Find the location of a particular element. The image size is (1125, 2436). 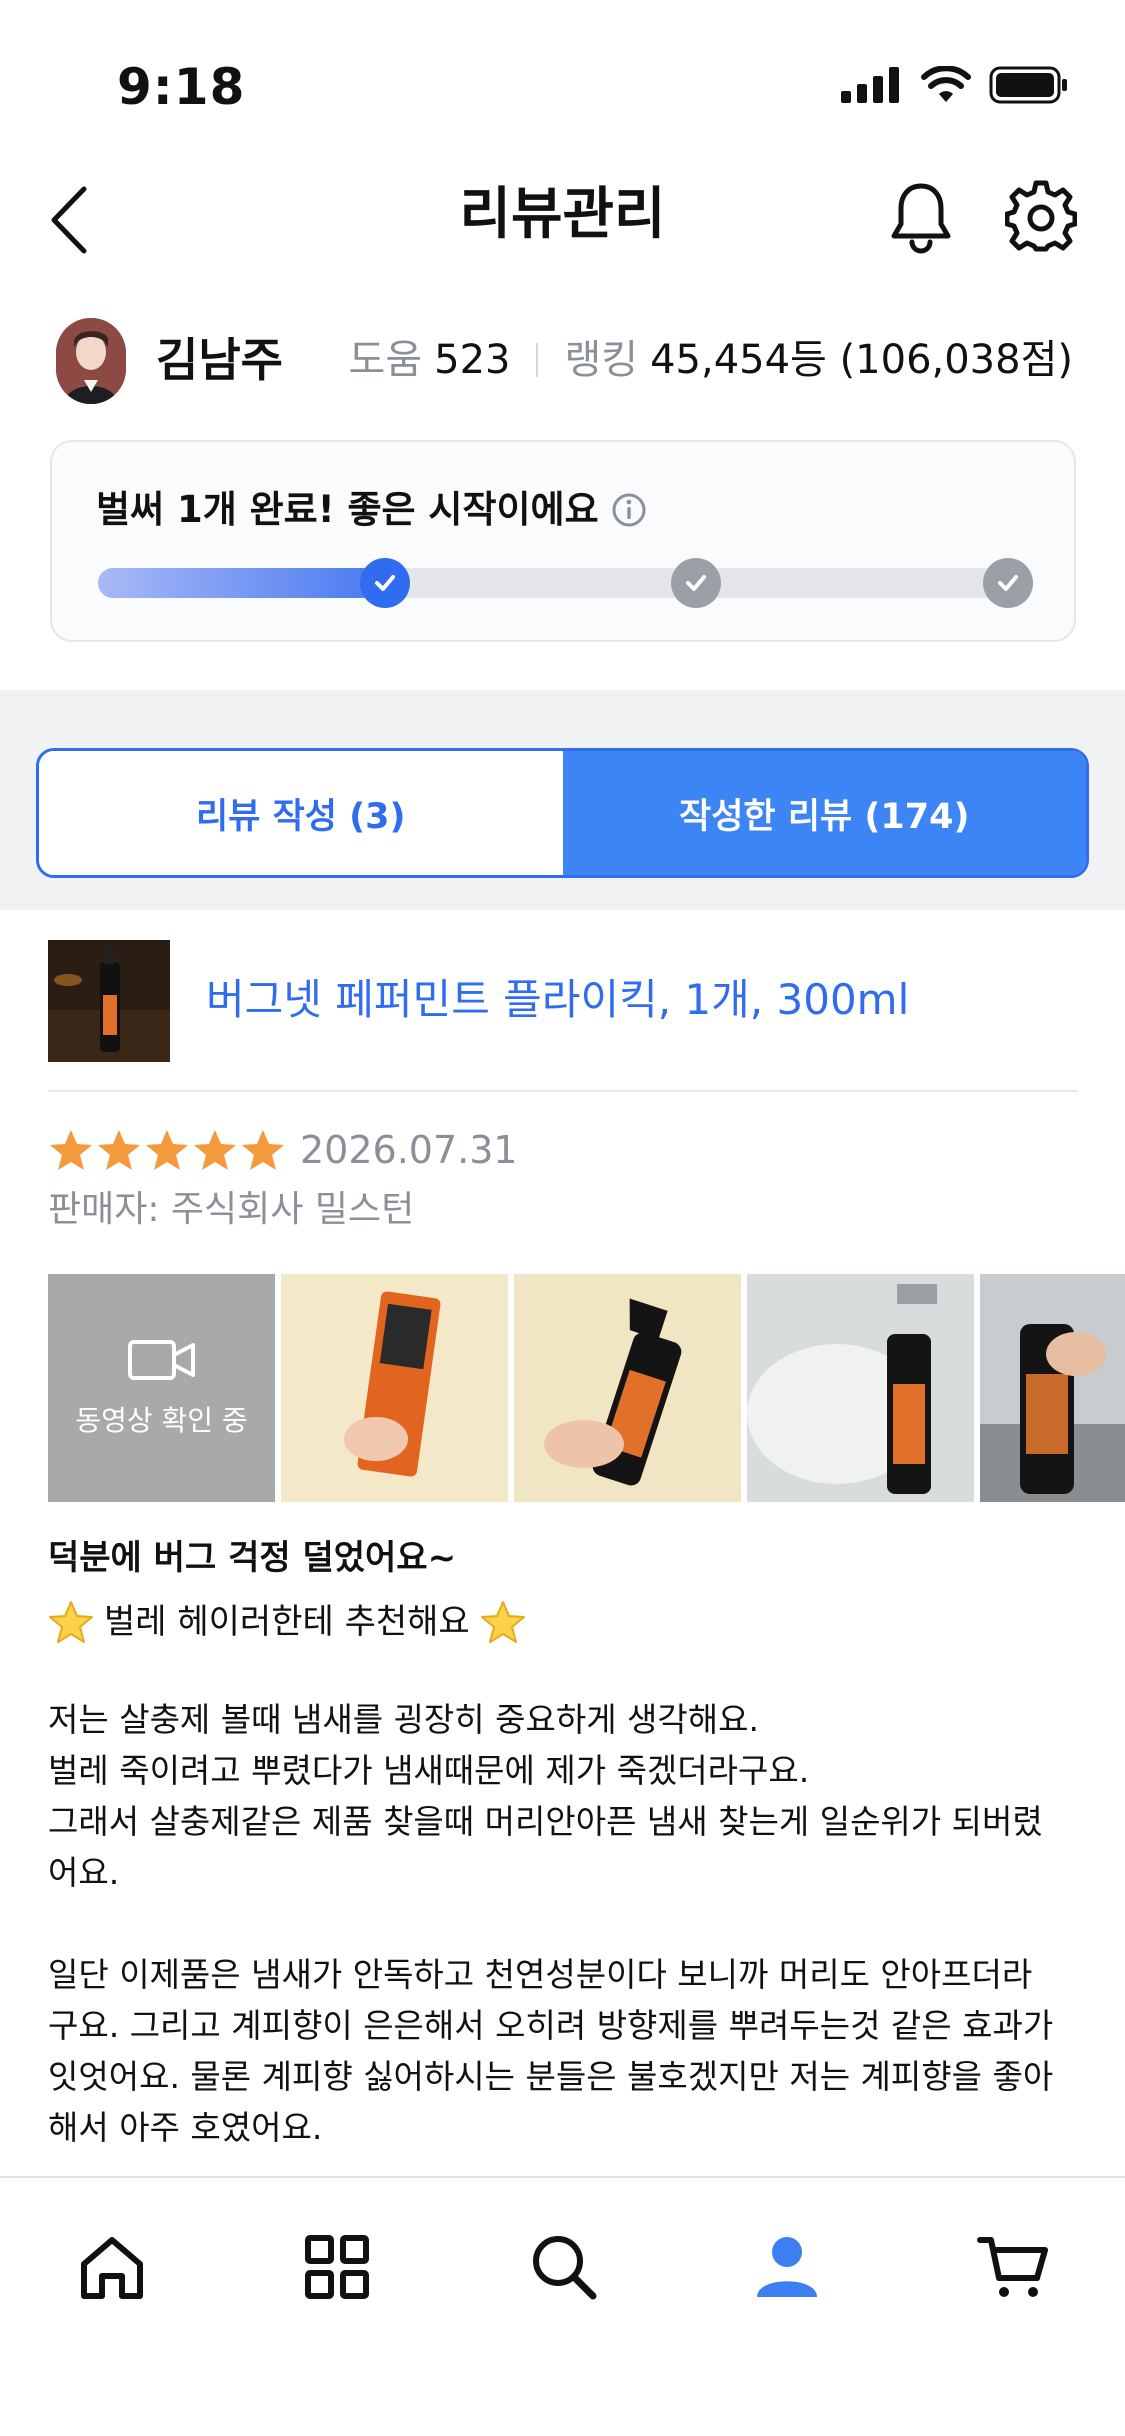

review-line: 벌레 죽이려고 뿌렸다가 냄새때문에 제가 죽겠더라구요. is located at coordinates (429, 1770).